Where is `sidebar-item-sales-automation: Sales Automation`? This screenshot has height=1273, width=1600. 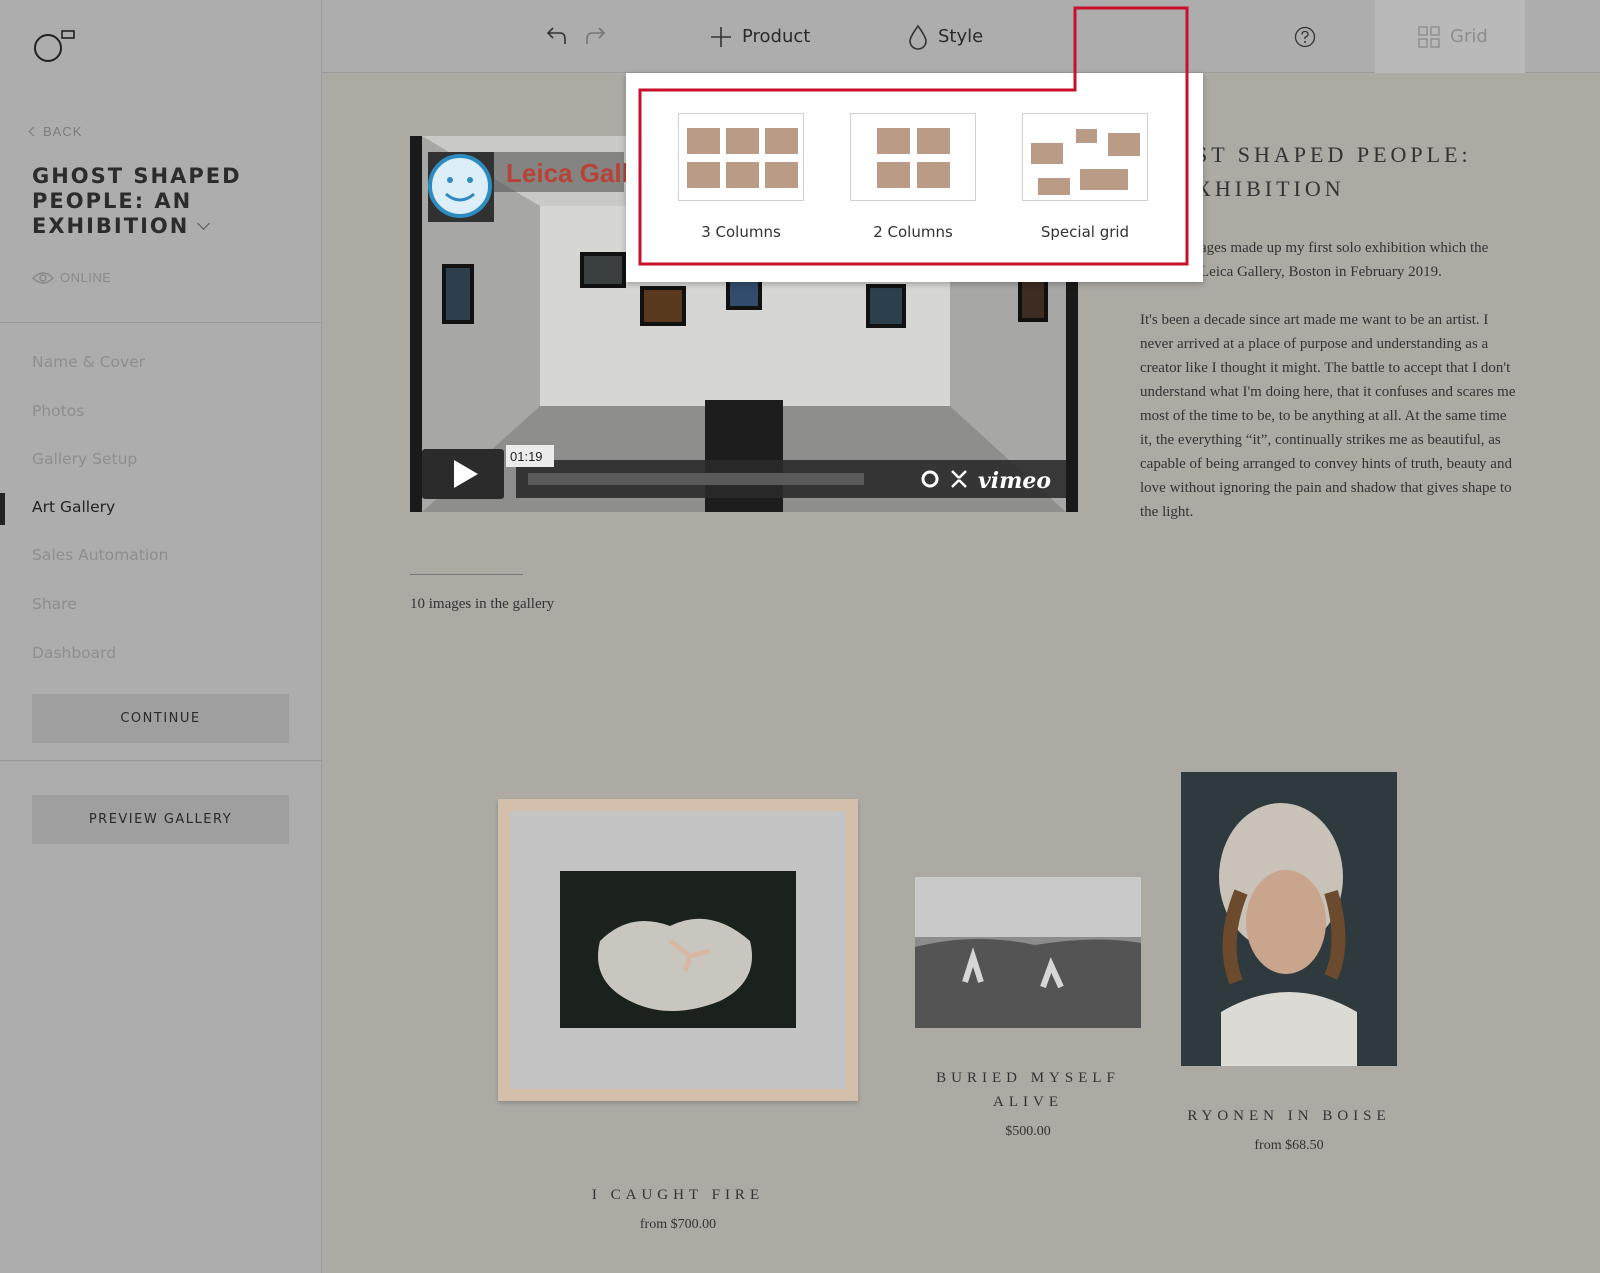
sidebar-item-sales-automation: Sales Automation is located at coordinates (100, 555).